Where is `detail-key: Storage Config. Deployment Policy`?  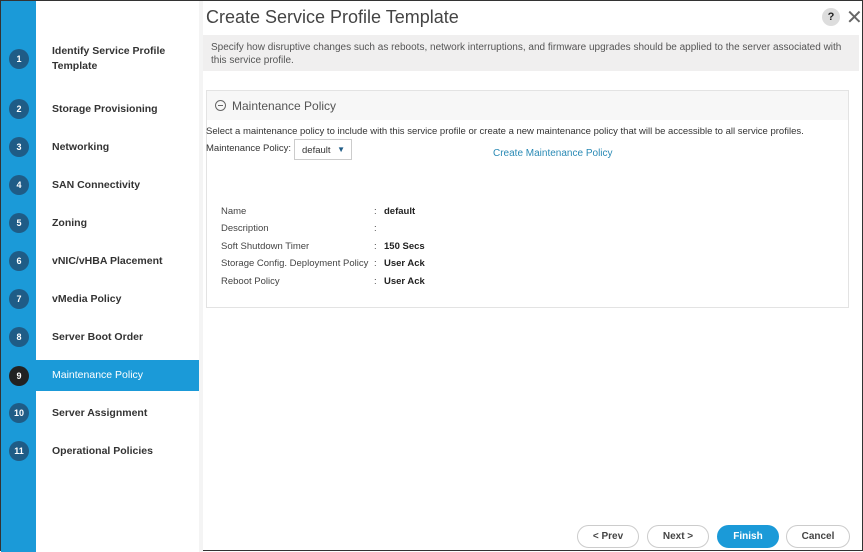
detail-key: Storage Config. Deployment Policy is located at coordinates (295, 263).